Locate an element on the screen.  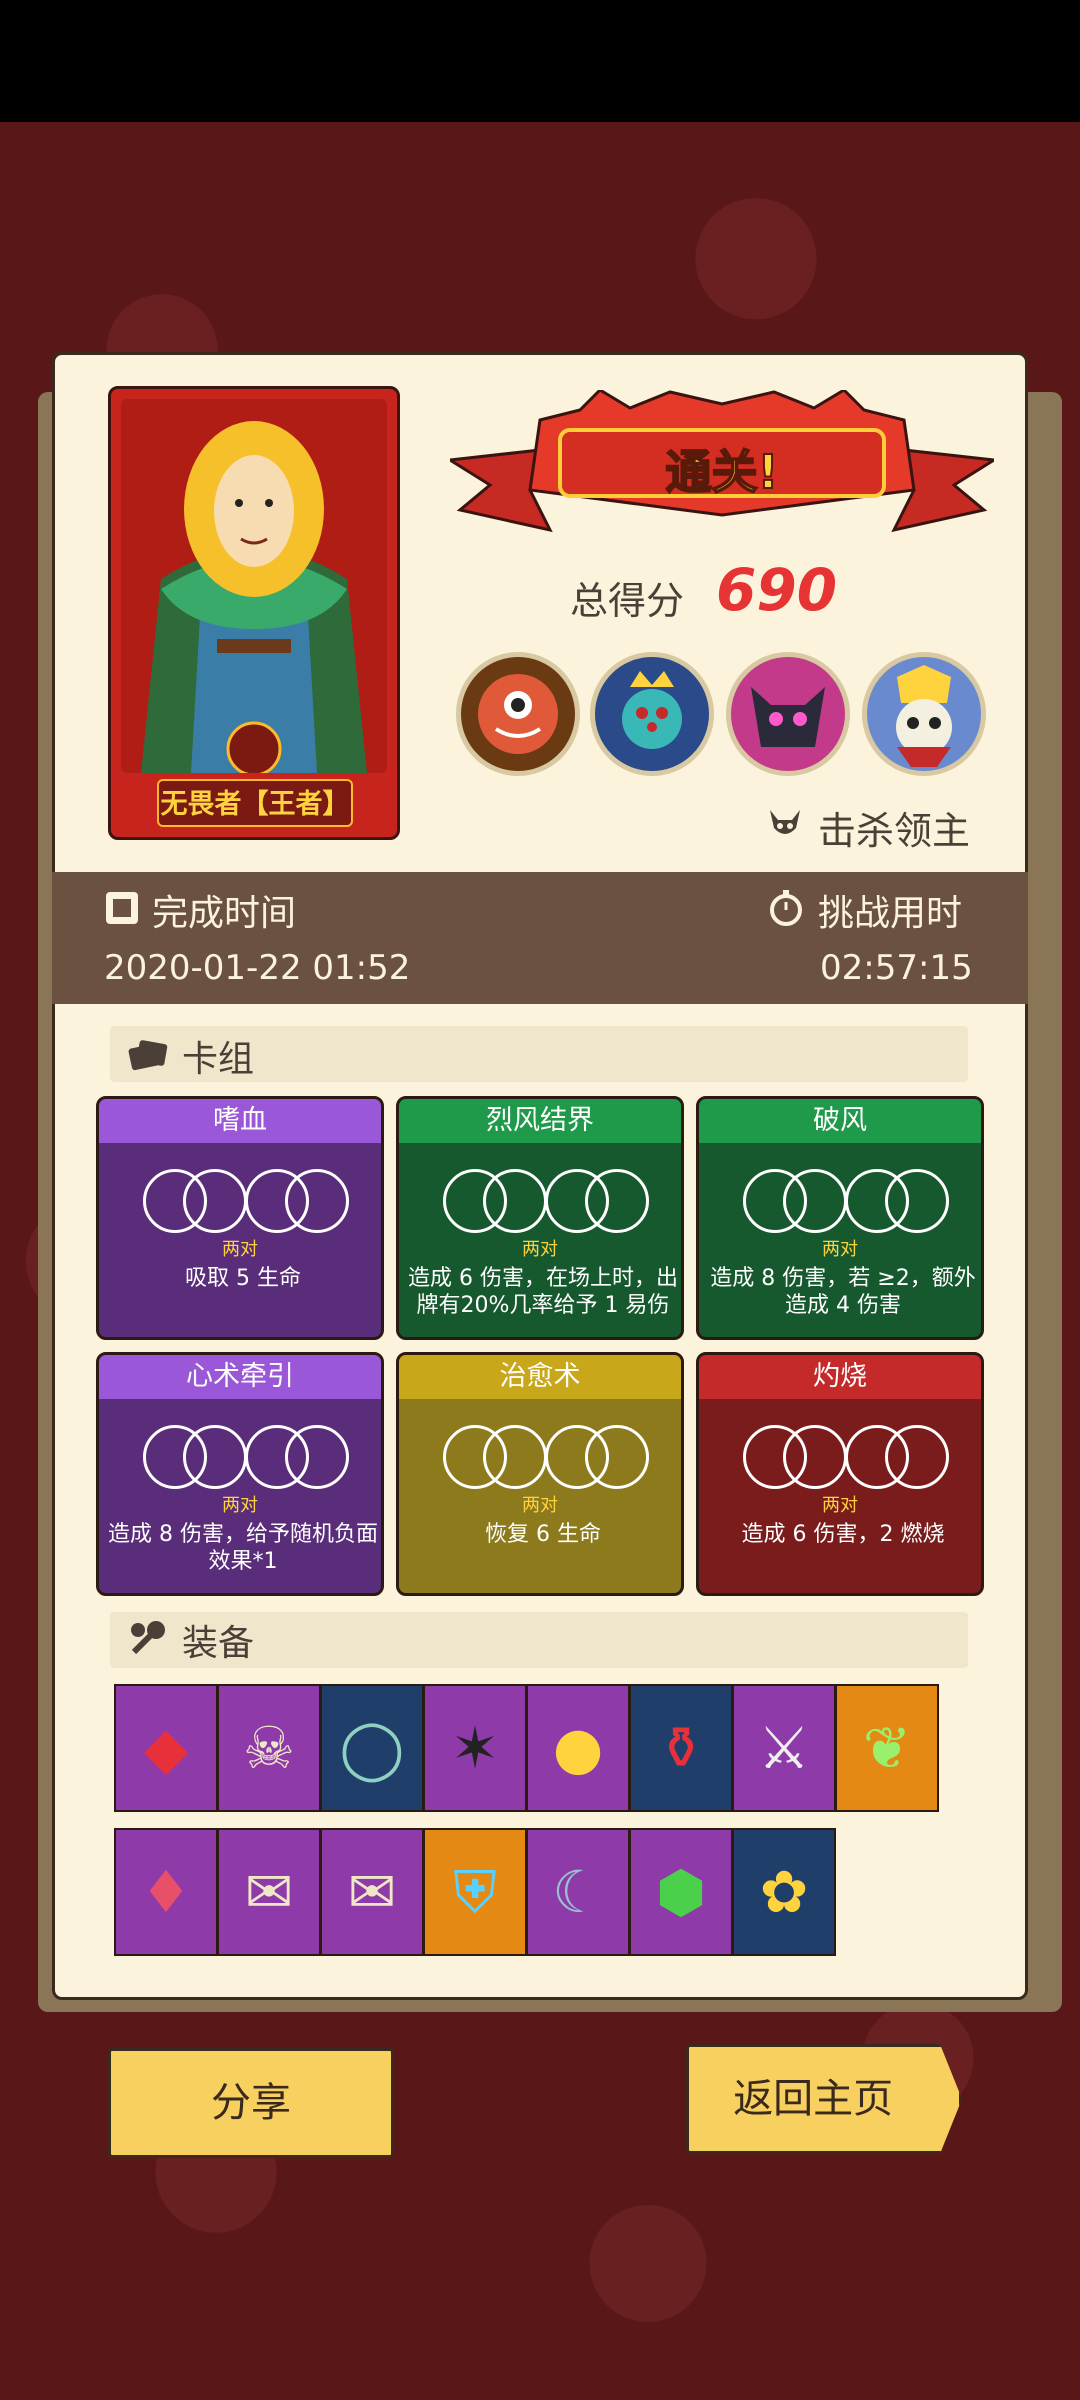
card-title: 灼烧 is located at coordinates (840, 1376).